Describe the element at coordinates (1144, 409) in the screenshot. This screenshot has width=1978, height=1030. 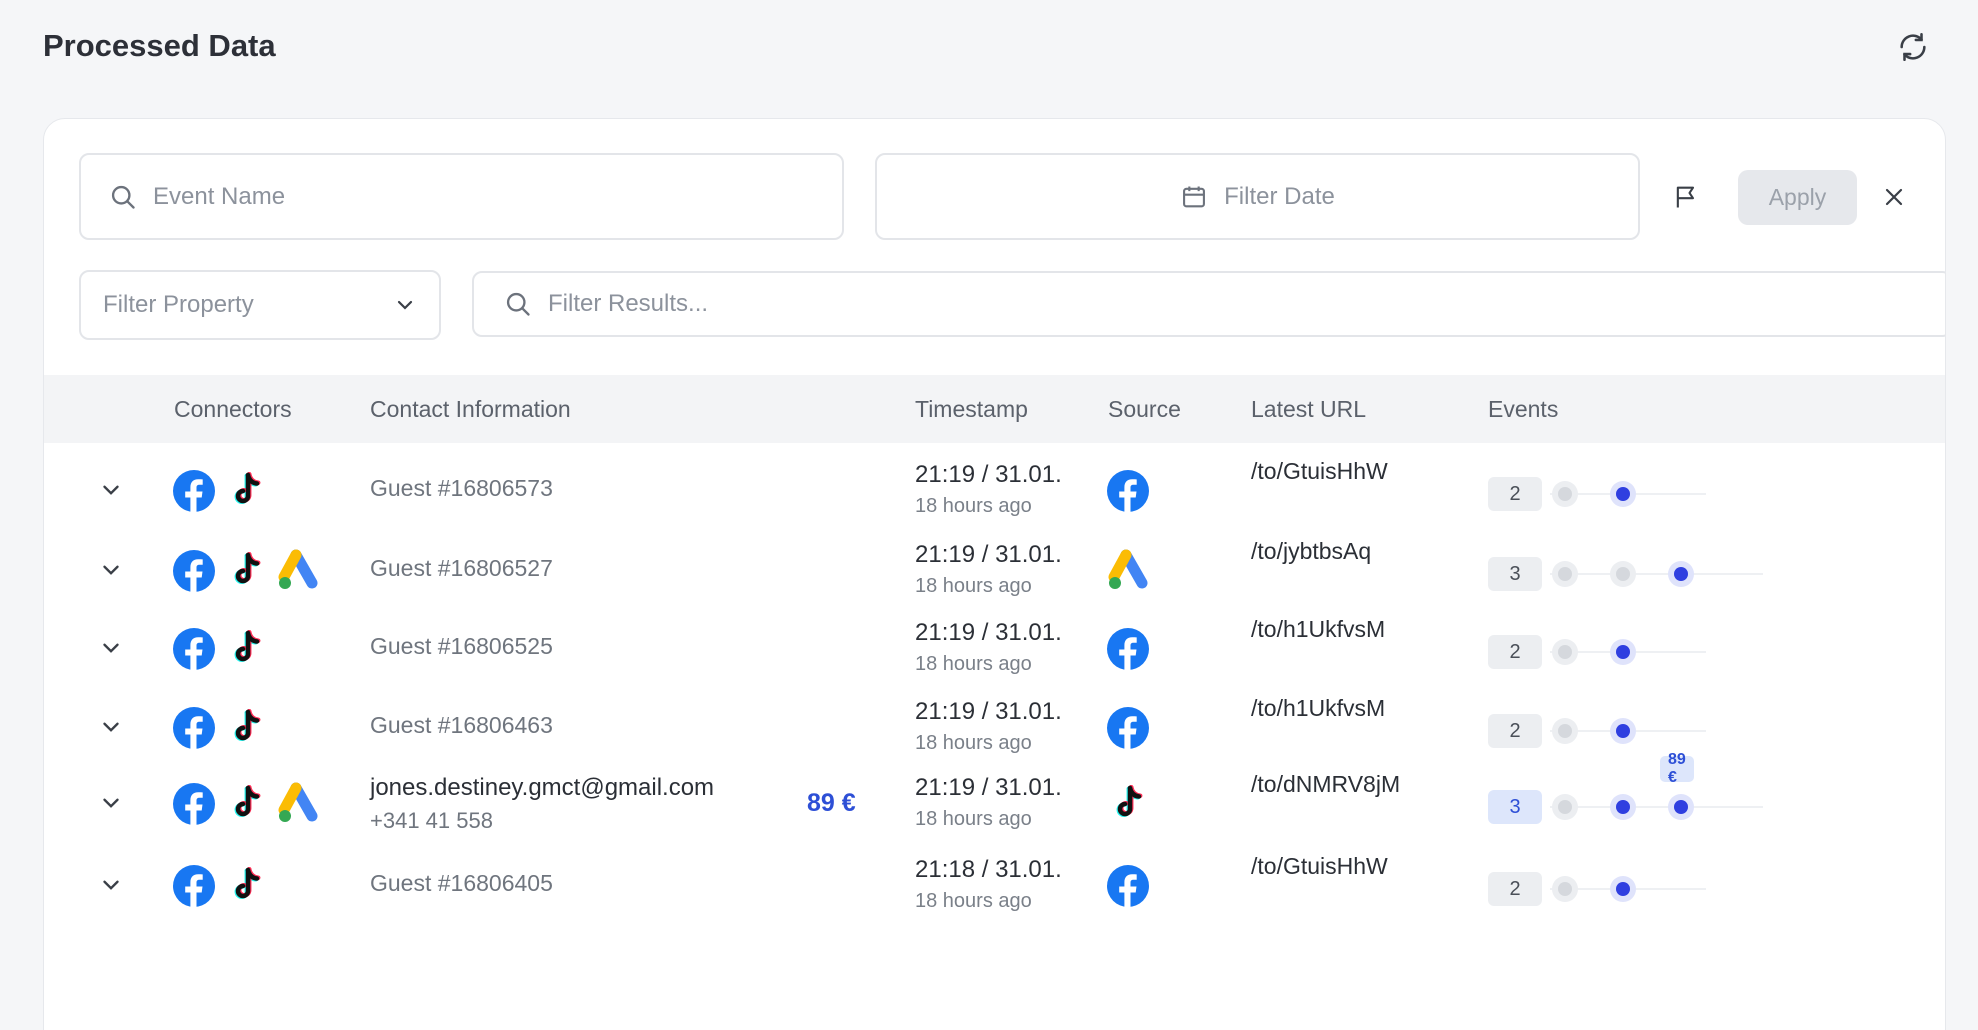
I see `column-header-source: Source` at that location.